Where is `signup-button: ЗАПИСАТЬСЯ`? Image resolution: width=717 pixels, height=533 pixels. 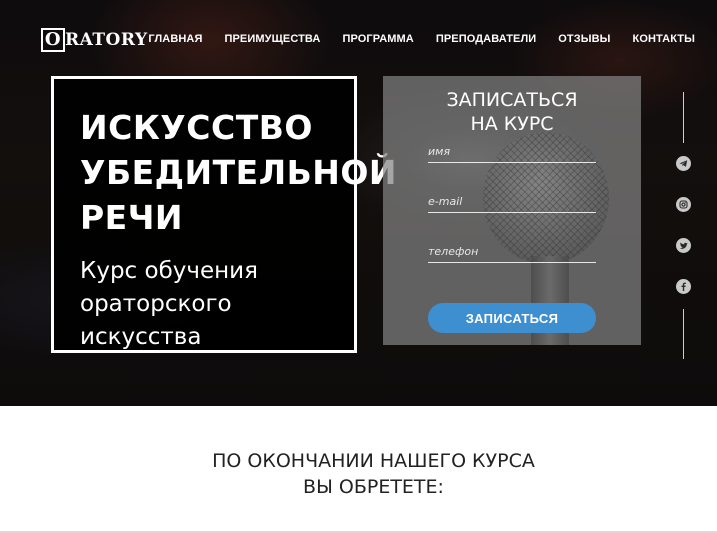
signup-button: ЗАПИСАТЬСЯ is located at coordinates (512, 318).